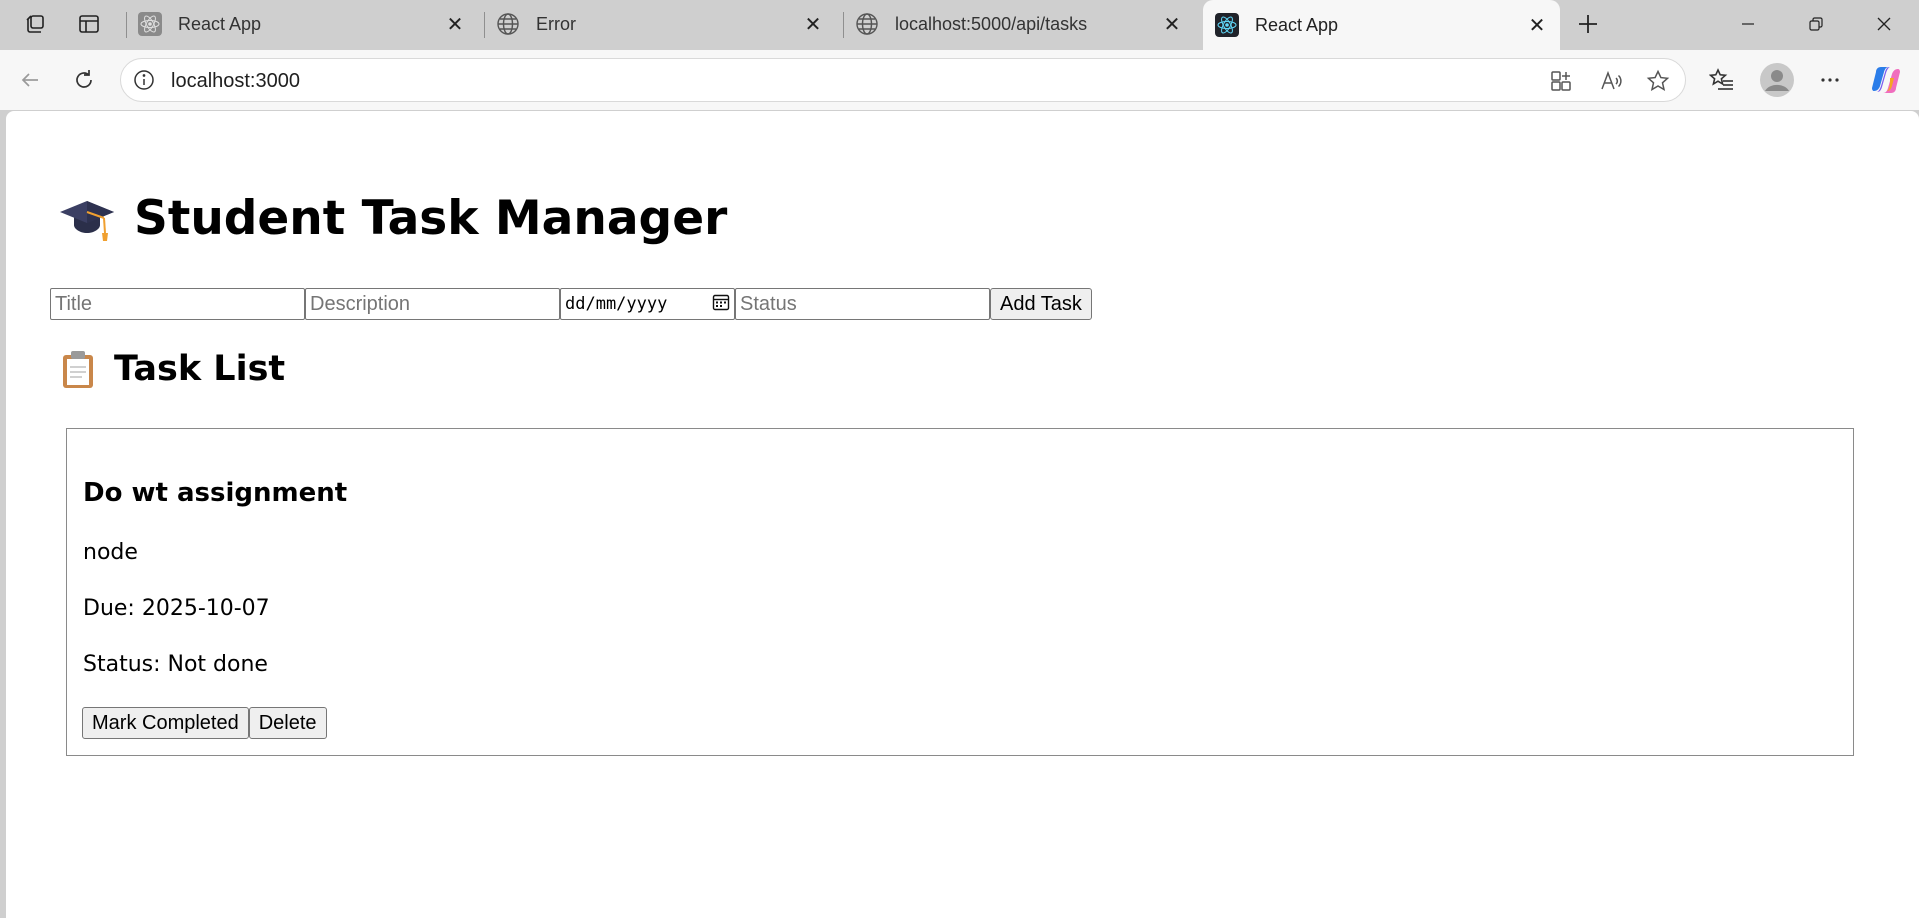 This screenshot has width=1919, height=918. I want to click on task-list-title: Task List, so click(200, 369).